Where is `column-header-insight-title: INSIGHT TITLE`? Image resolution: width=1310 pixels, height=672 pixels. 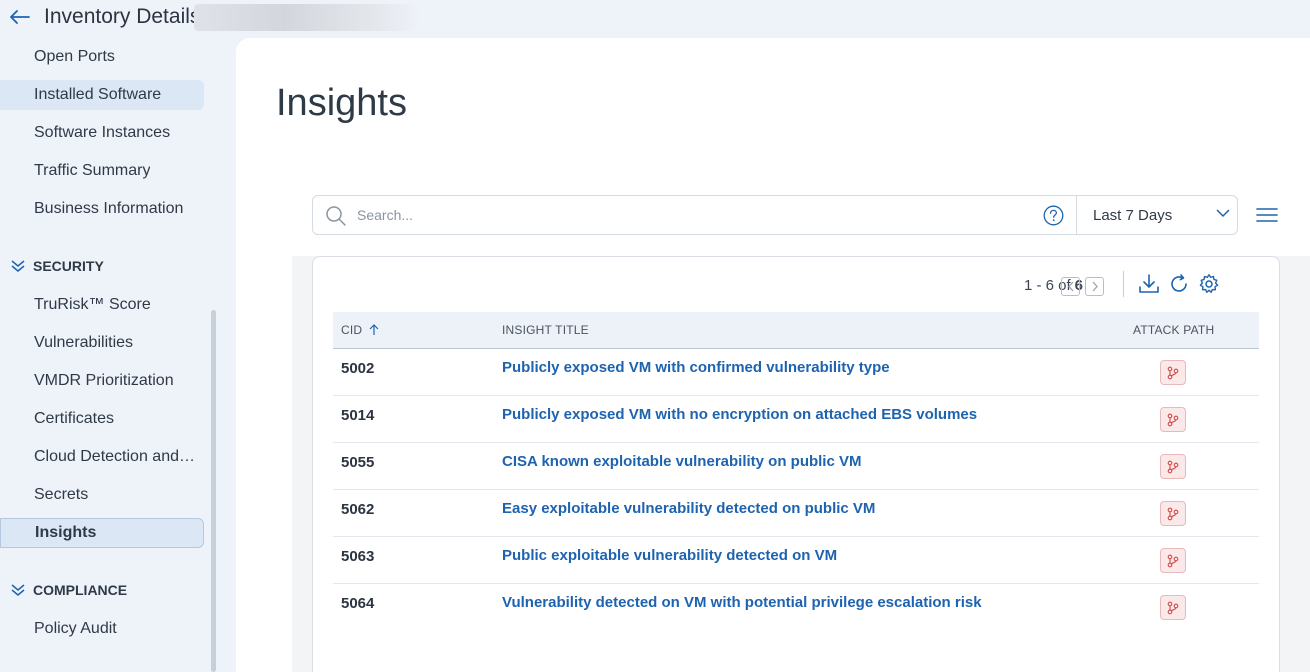 column-header-insight-title: INSIGHT TITLE is located at coordinates (545, 330).